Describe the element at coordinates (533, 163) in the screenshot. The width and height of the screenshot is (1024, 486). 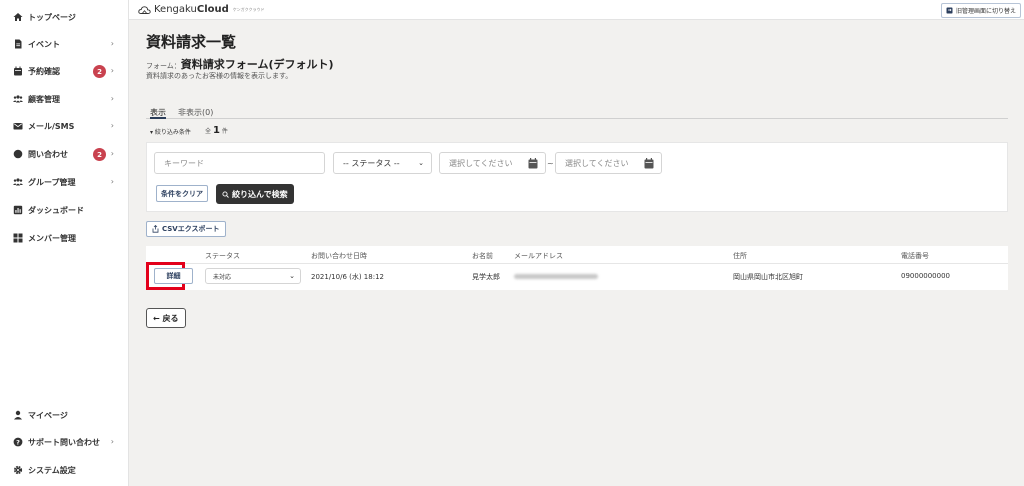
I see `calendar-icon` at that location.